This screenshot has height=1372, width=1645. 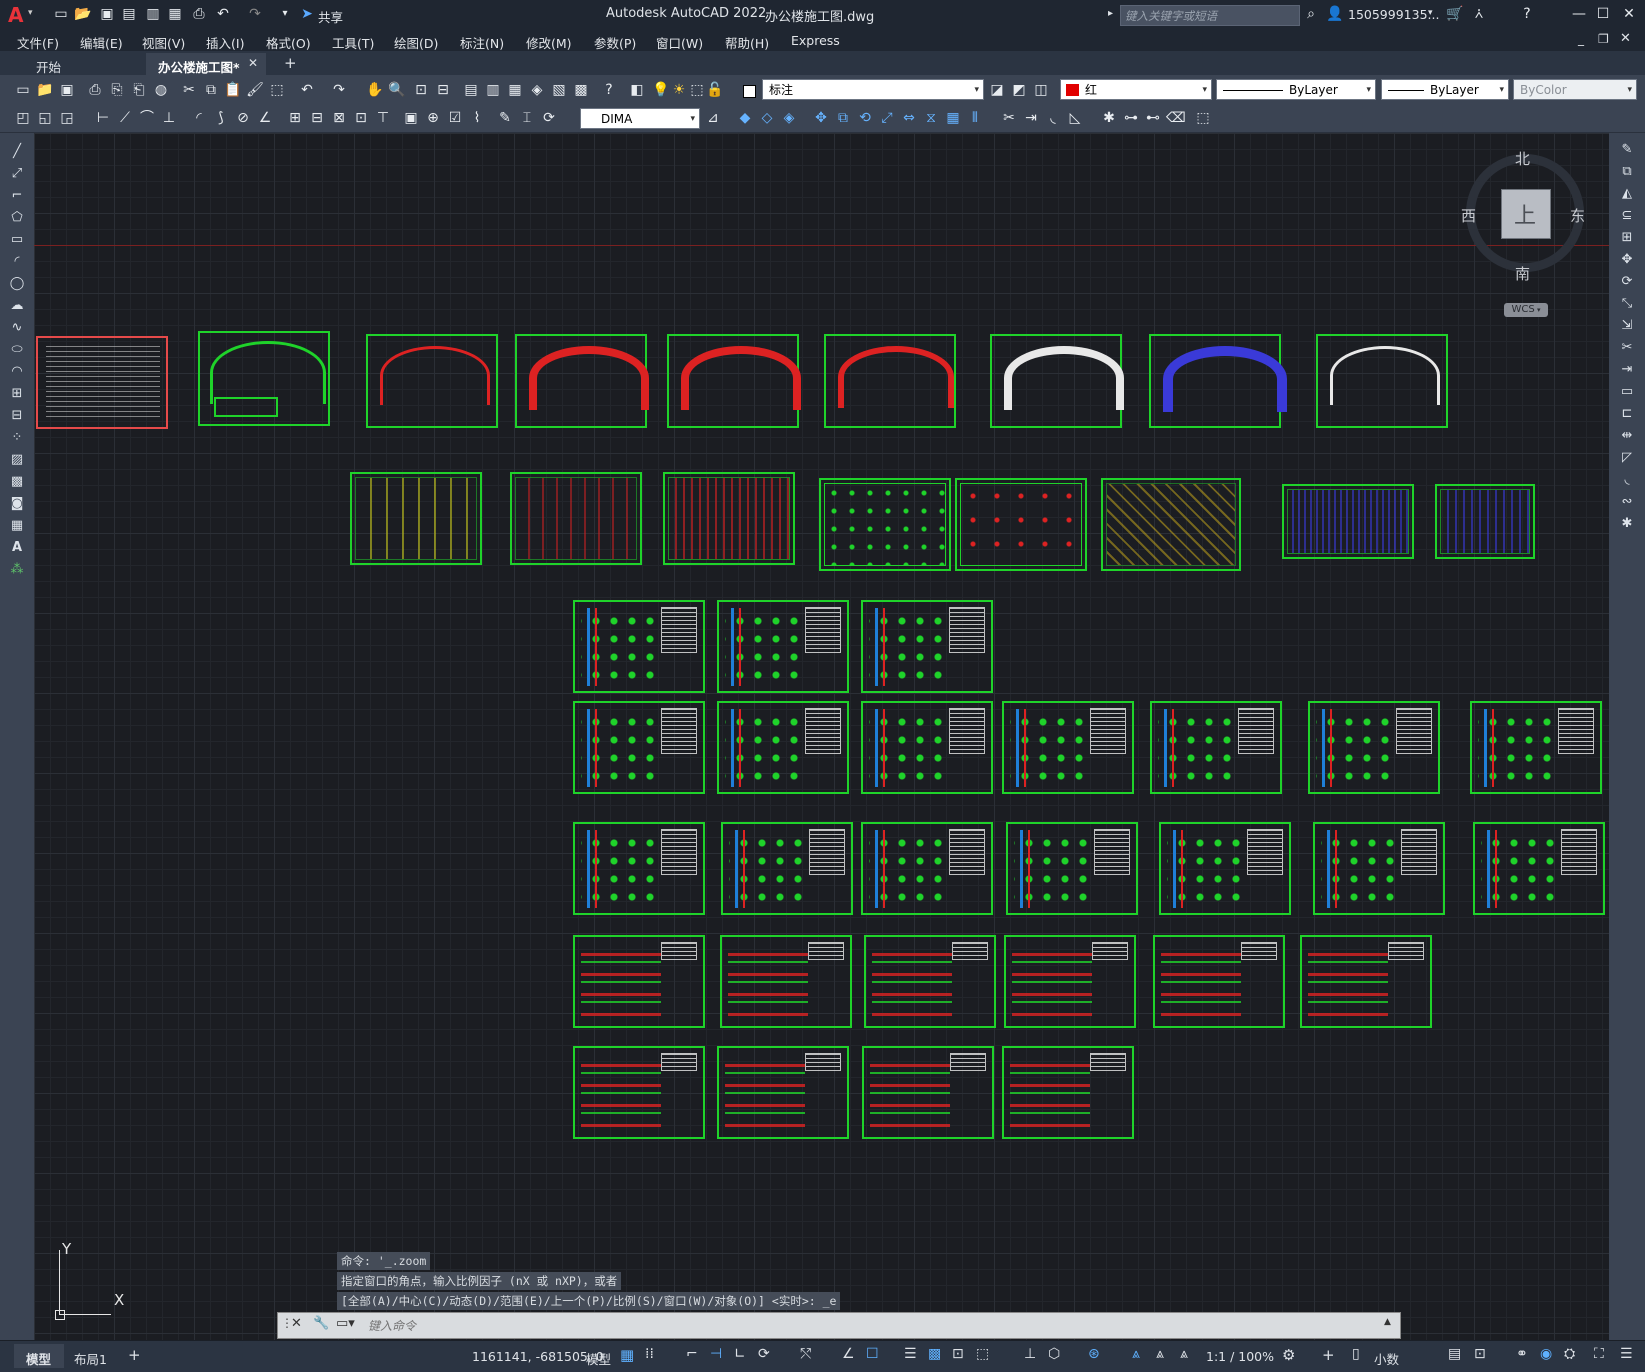 What do you see at coordinates (103, 118) in the screenshot?
I see `dim-linear-icon: ⊢` at bounding box center [103, 118].